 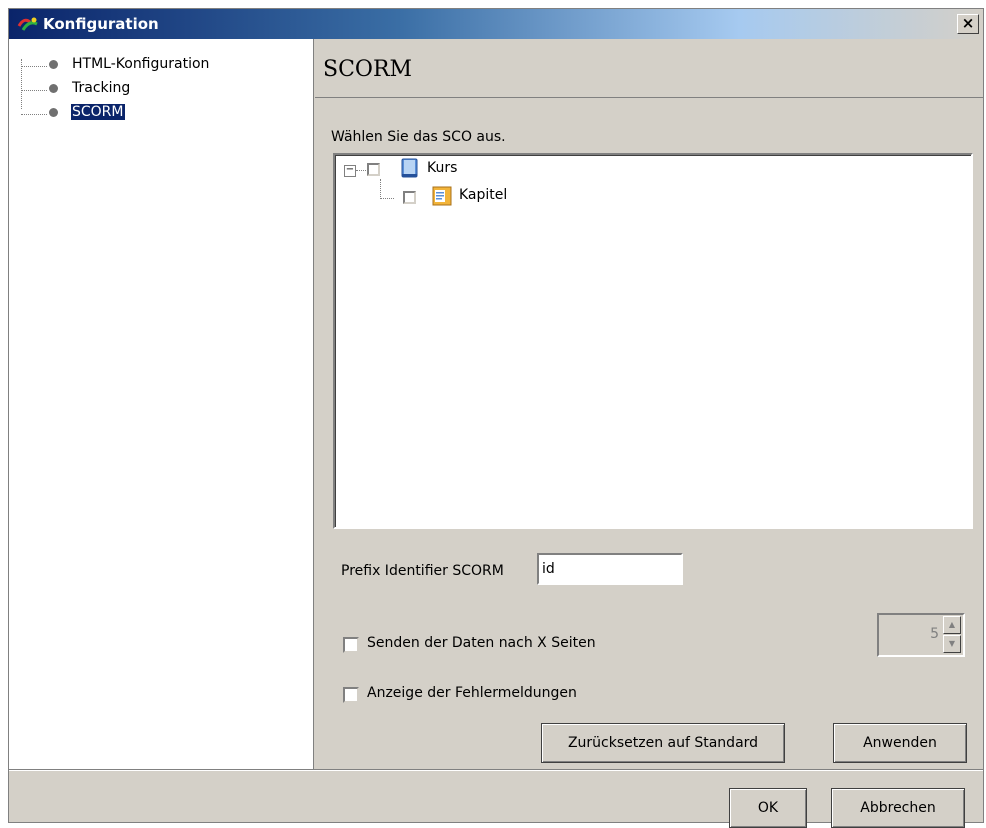 What do you see at coordinates (900, 743) in the screenshot?
I see `apply-button: Anwenden` at bounding box center [900, 743].